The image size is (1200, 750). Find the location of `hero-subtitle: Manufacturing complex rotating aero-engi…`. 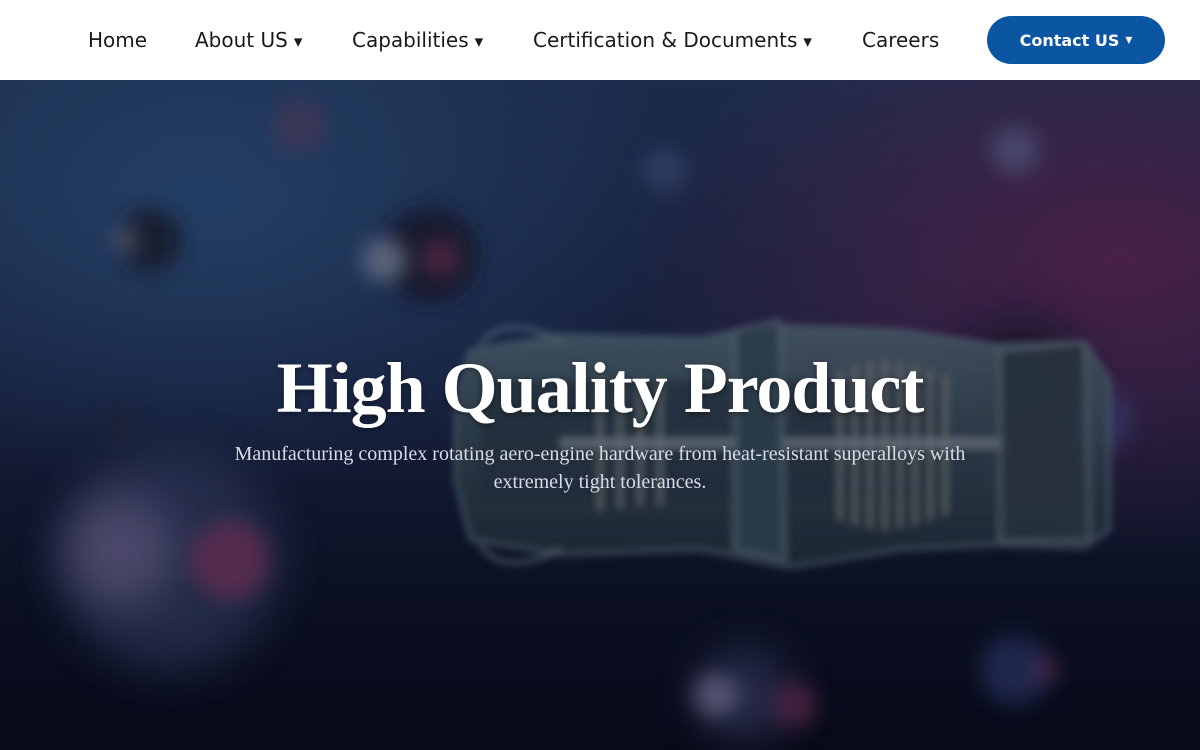

hero-subtitle: Manufacturing complex rotating aero-engi… is located at coordinates (600, 468).